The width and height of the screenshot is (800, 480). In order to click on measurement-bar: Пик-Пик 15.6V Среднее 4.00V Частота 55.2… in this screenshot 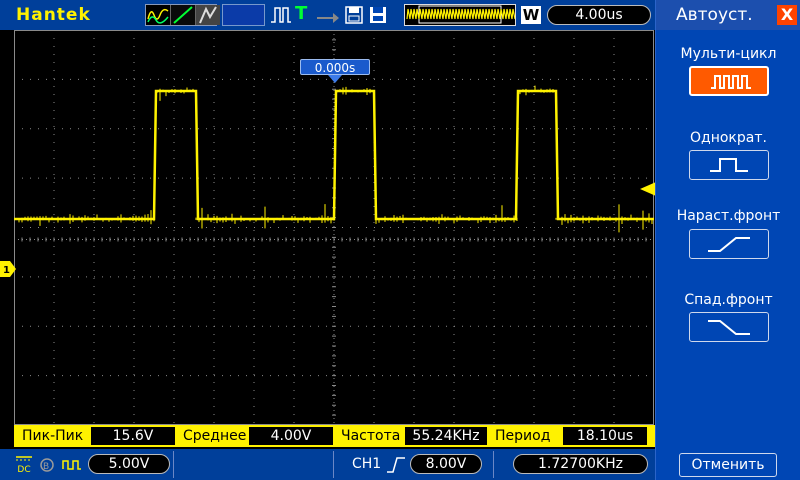, I will do `click(334, 436)`.